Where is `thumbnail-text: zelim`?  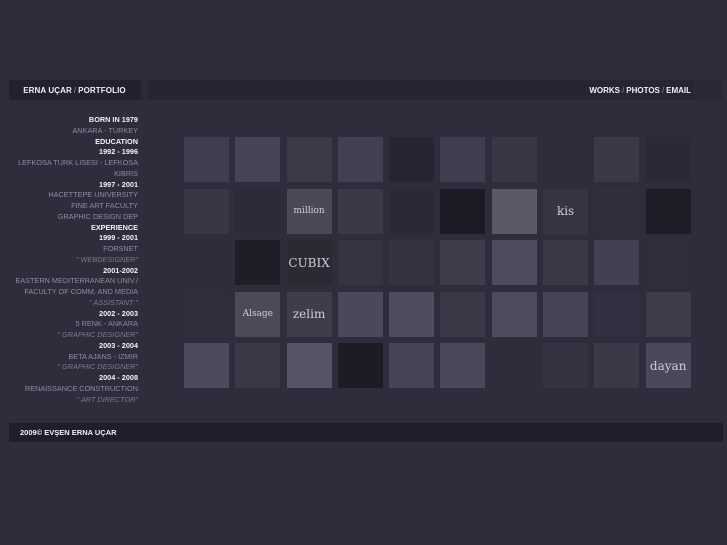
thumbnail-text: zelim is located at coordinates (309, 314).